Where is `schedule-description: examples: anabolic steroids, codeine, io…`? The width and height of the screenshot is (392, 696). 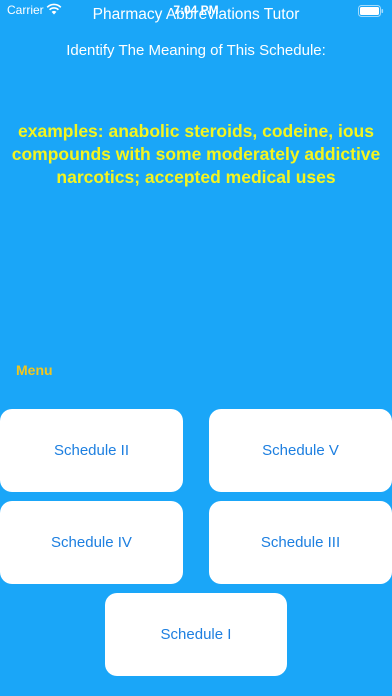
schedule-description: examples: anabolic steroids, codeine, io… is located at coordinates (196, 154).